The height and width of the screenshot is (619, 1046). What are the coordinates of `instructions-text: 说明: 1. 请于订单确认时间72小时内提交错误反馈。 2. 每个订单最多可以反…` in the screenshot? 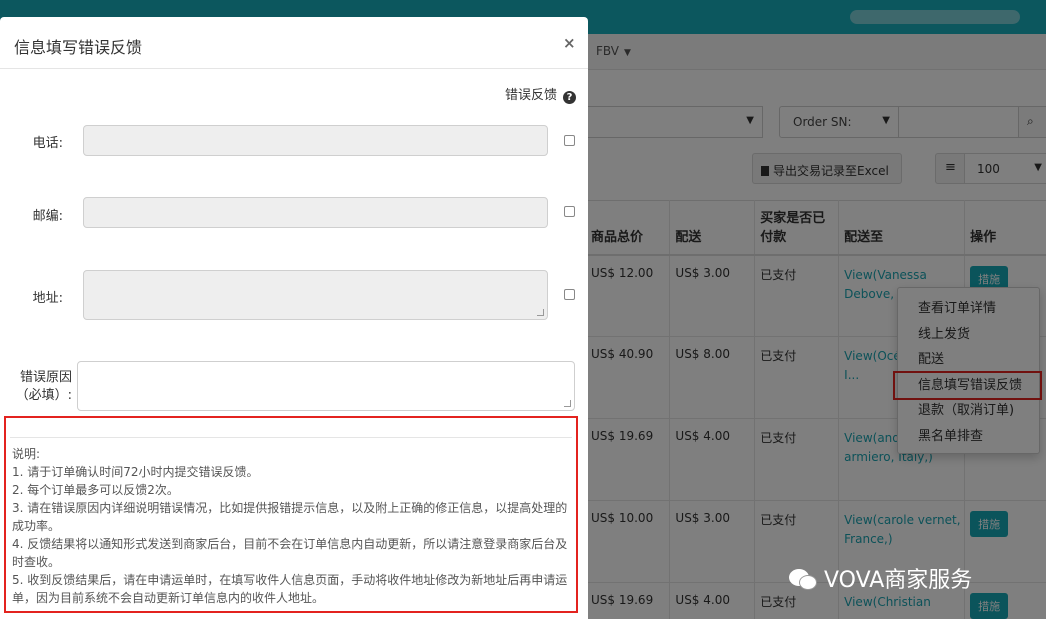 It's located at (290, 526).